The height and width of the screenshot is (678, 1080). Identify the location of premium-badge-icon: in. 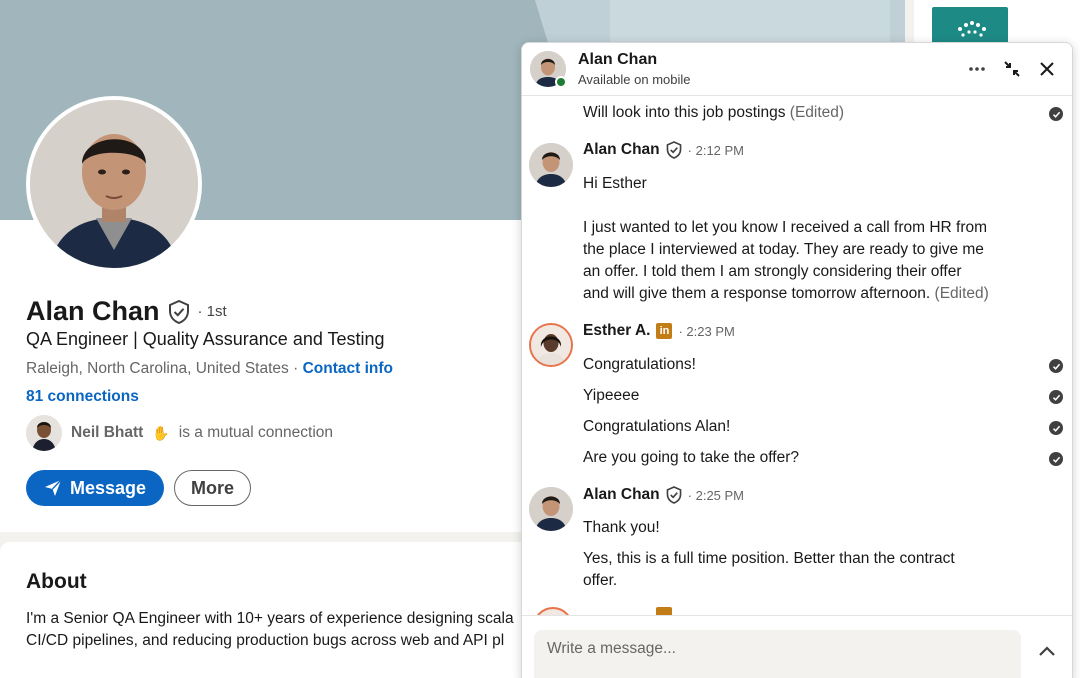
(664, 331).